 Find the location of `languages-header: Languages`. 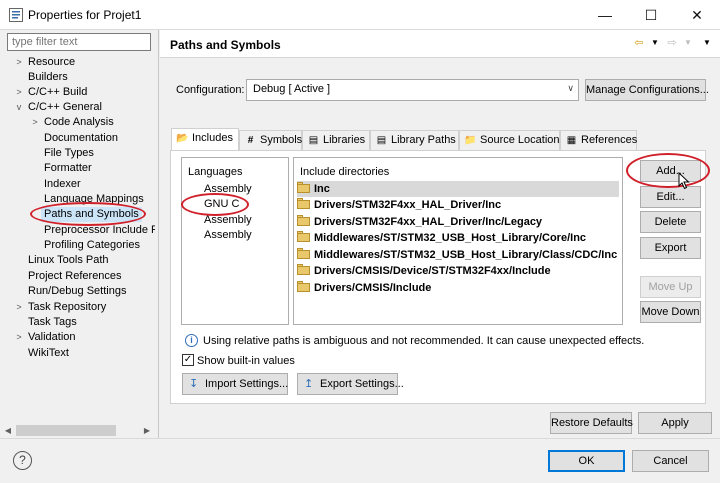

languages-header: Languages is located at coordinates (215, 172).